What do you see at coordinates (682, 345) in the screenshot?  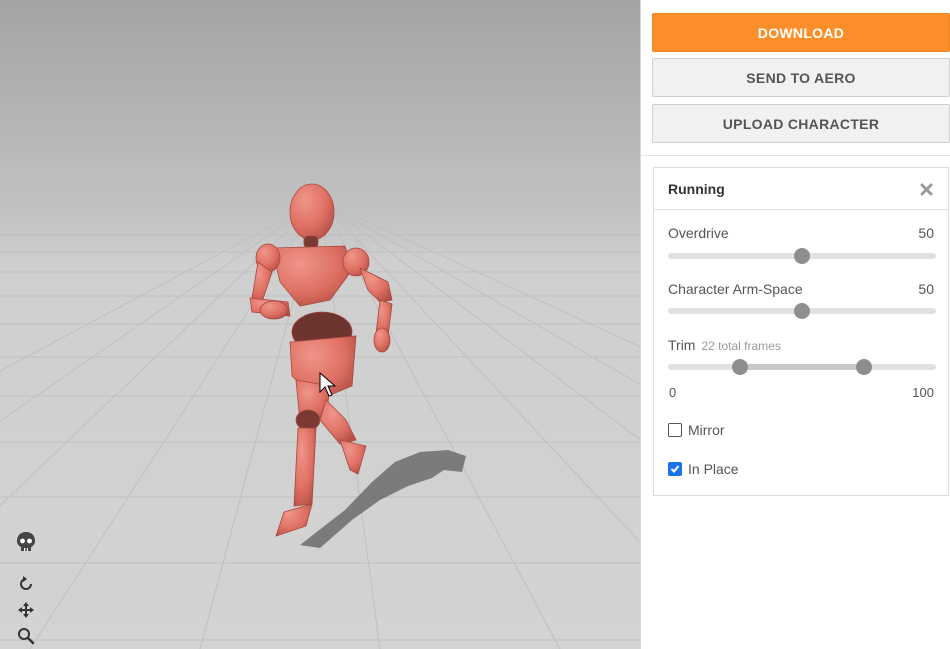 I see `trim-label-text: Trim` at bounding box center [682, 345].